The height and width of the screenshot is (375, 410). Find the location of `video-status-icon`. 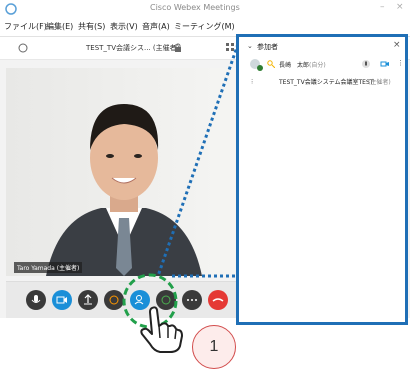

video-status-icon is located at coordinates (385, 64).